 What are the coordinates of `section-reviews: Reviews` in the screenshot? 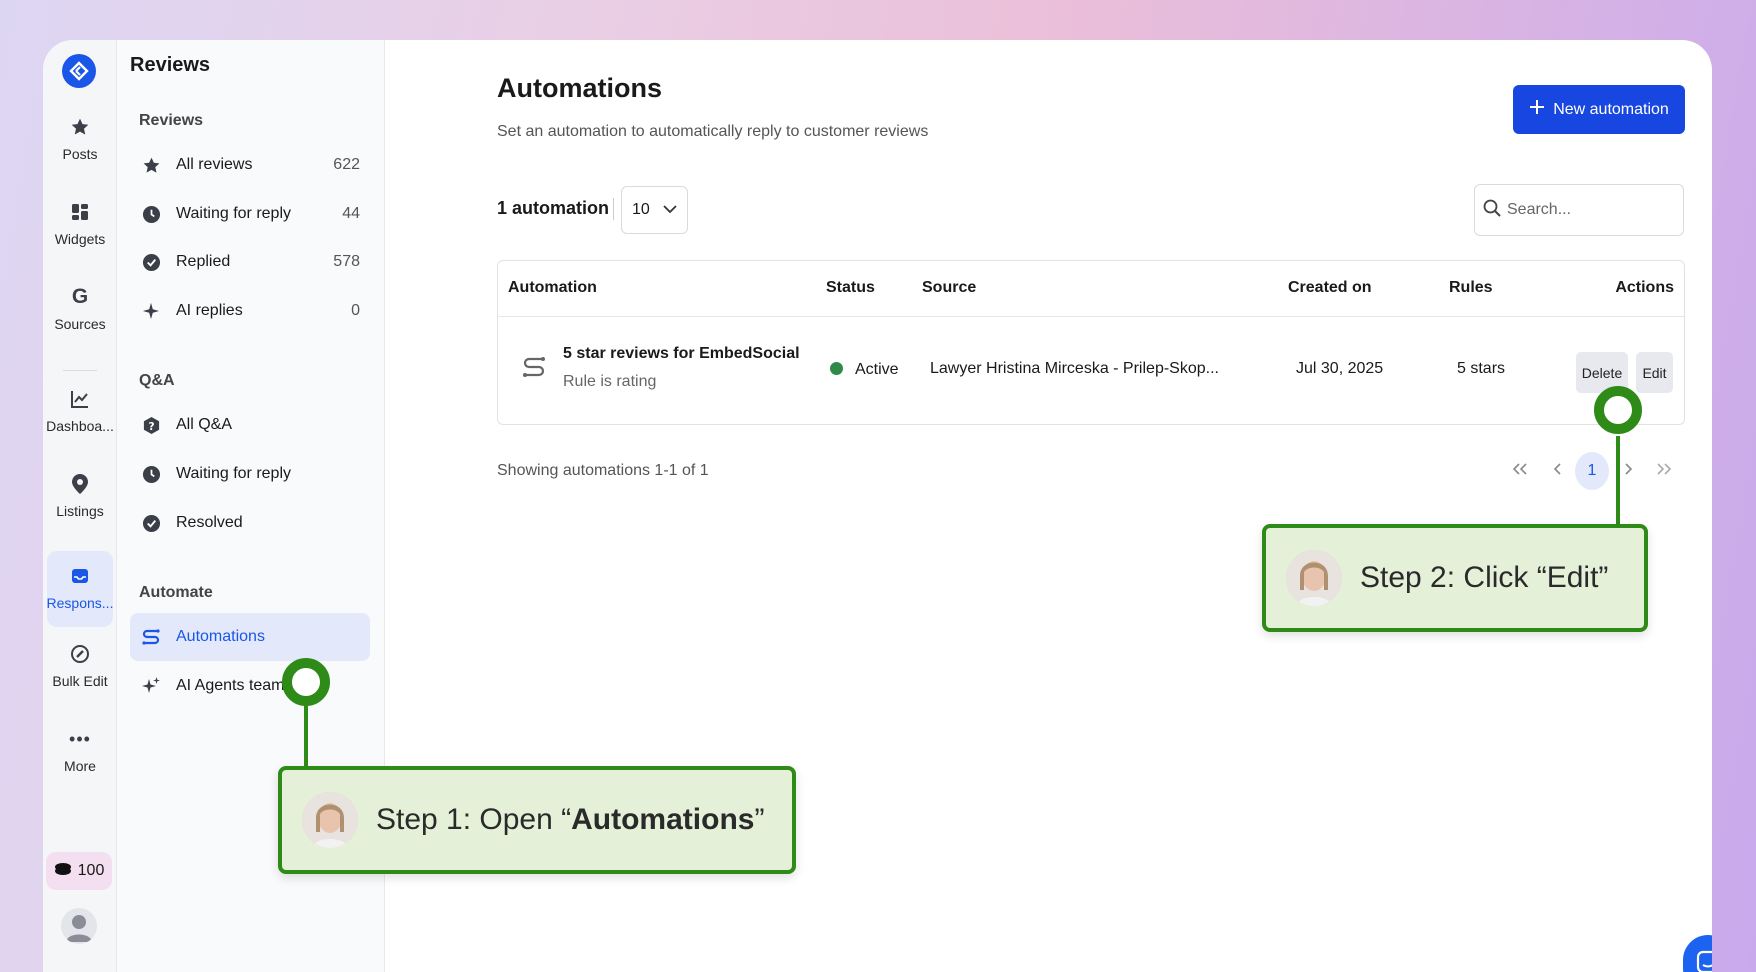 It's located at (171, 120).